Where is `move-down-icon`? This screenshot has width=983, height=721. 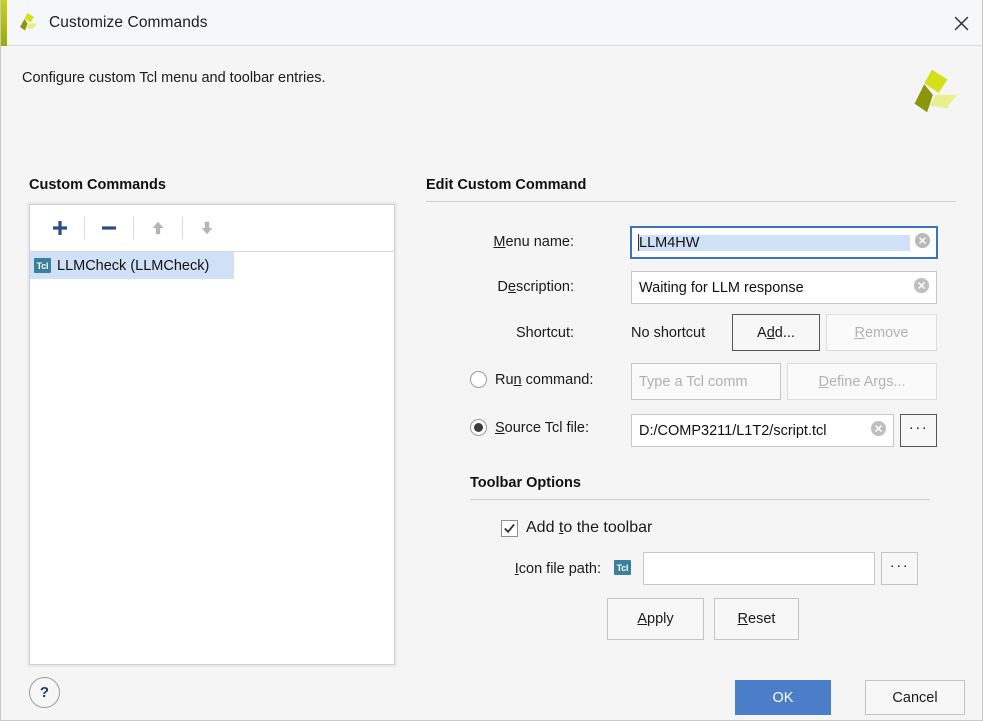
move-down-icon is located at coordinates (207, 228).